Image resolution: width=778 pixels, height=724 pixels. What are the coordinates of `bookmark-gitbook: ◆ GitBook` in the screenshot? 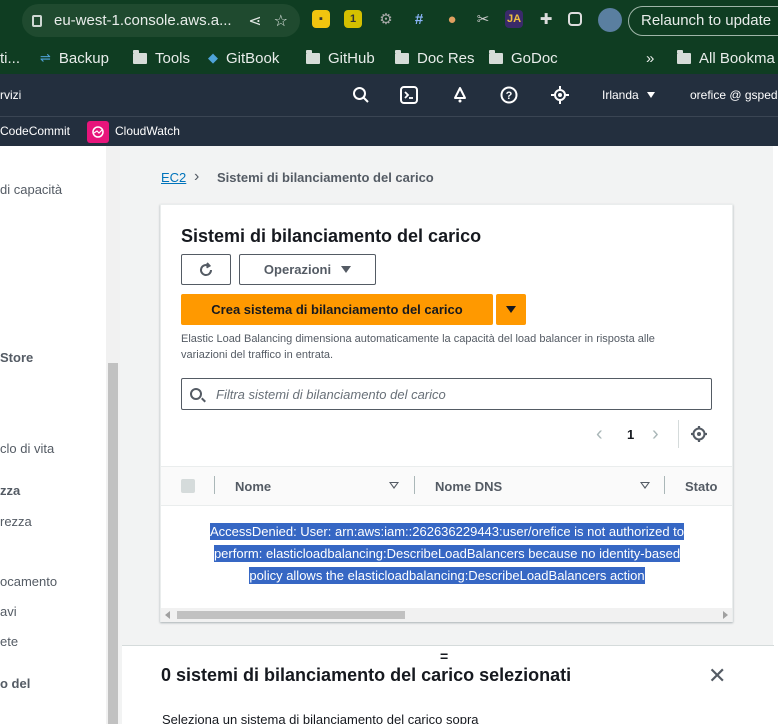 It's located at (243, 58).